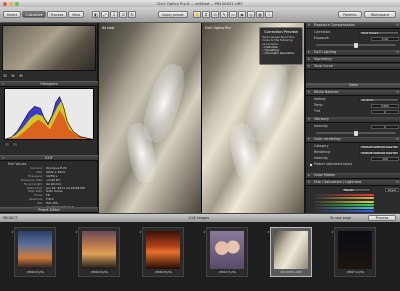 This screenshot has height=291, width=400. Describe the element at coordinates (382, 218) in the screenshot. I see `process-button: Process` at that location.